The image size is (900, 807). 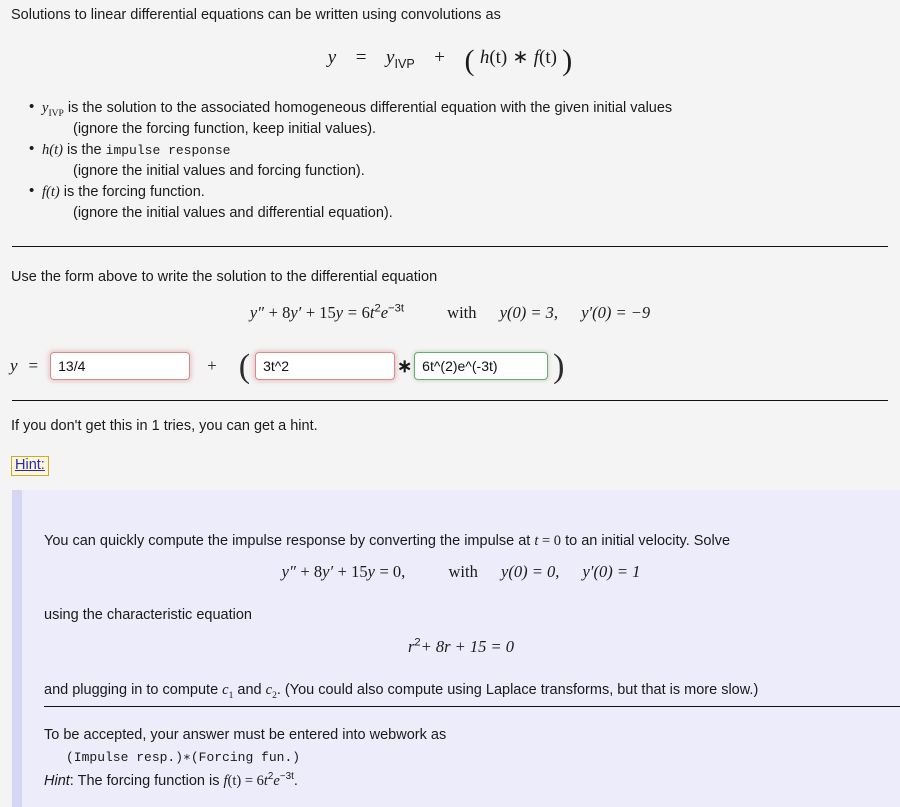 What do you see at coordinates (361, 57) in the screenshot?
I see `eq-equals: =` at bounding box center [361, 57].